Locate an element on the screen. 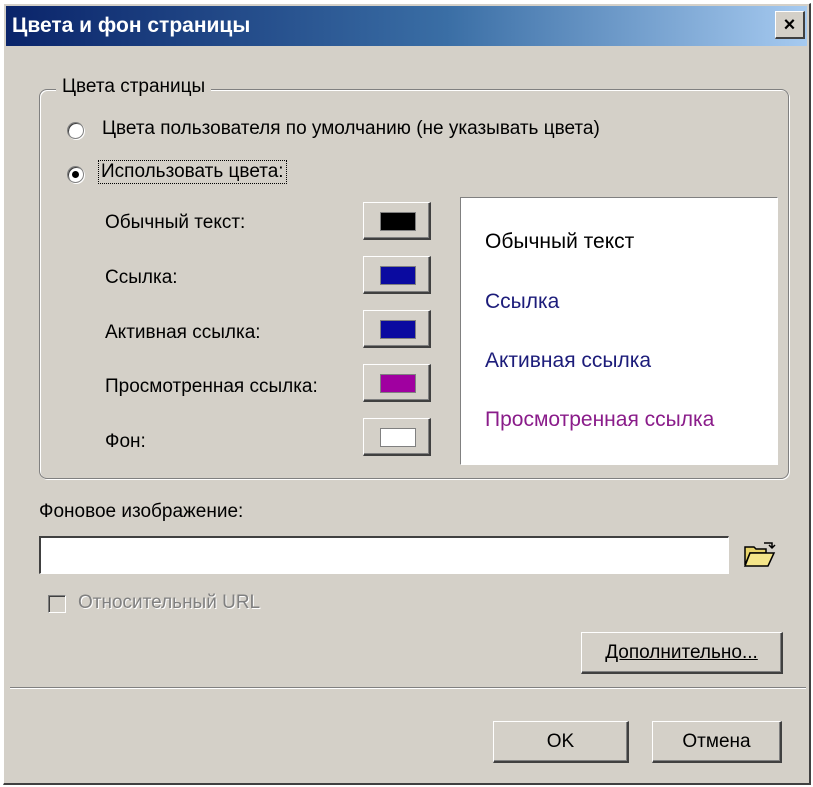 The height and width of the screenshot is (787, 813). title-bar: Цвета и фон страницы × is located at coordinates (406, 26).